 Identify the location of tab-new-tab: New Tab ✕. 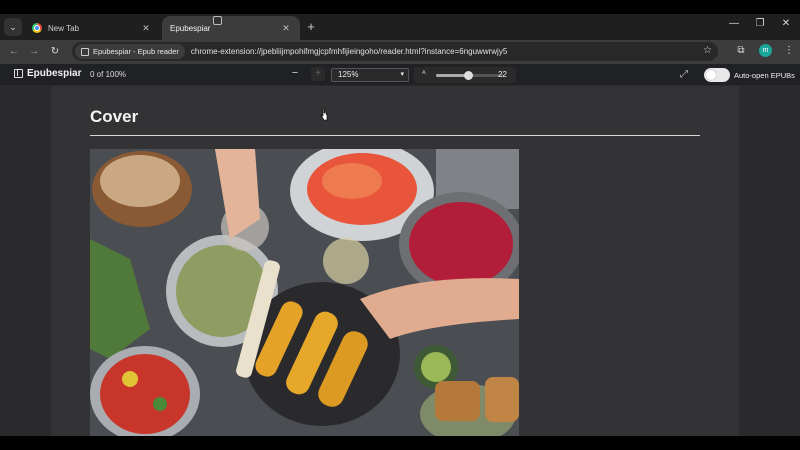
(92, 28).